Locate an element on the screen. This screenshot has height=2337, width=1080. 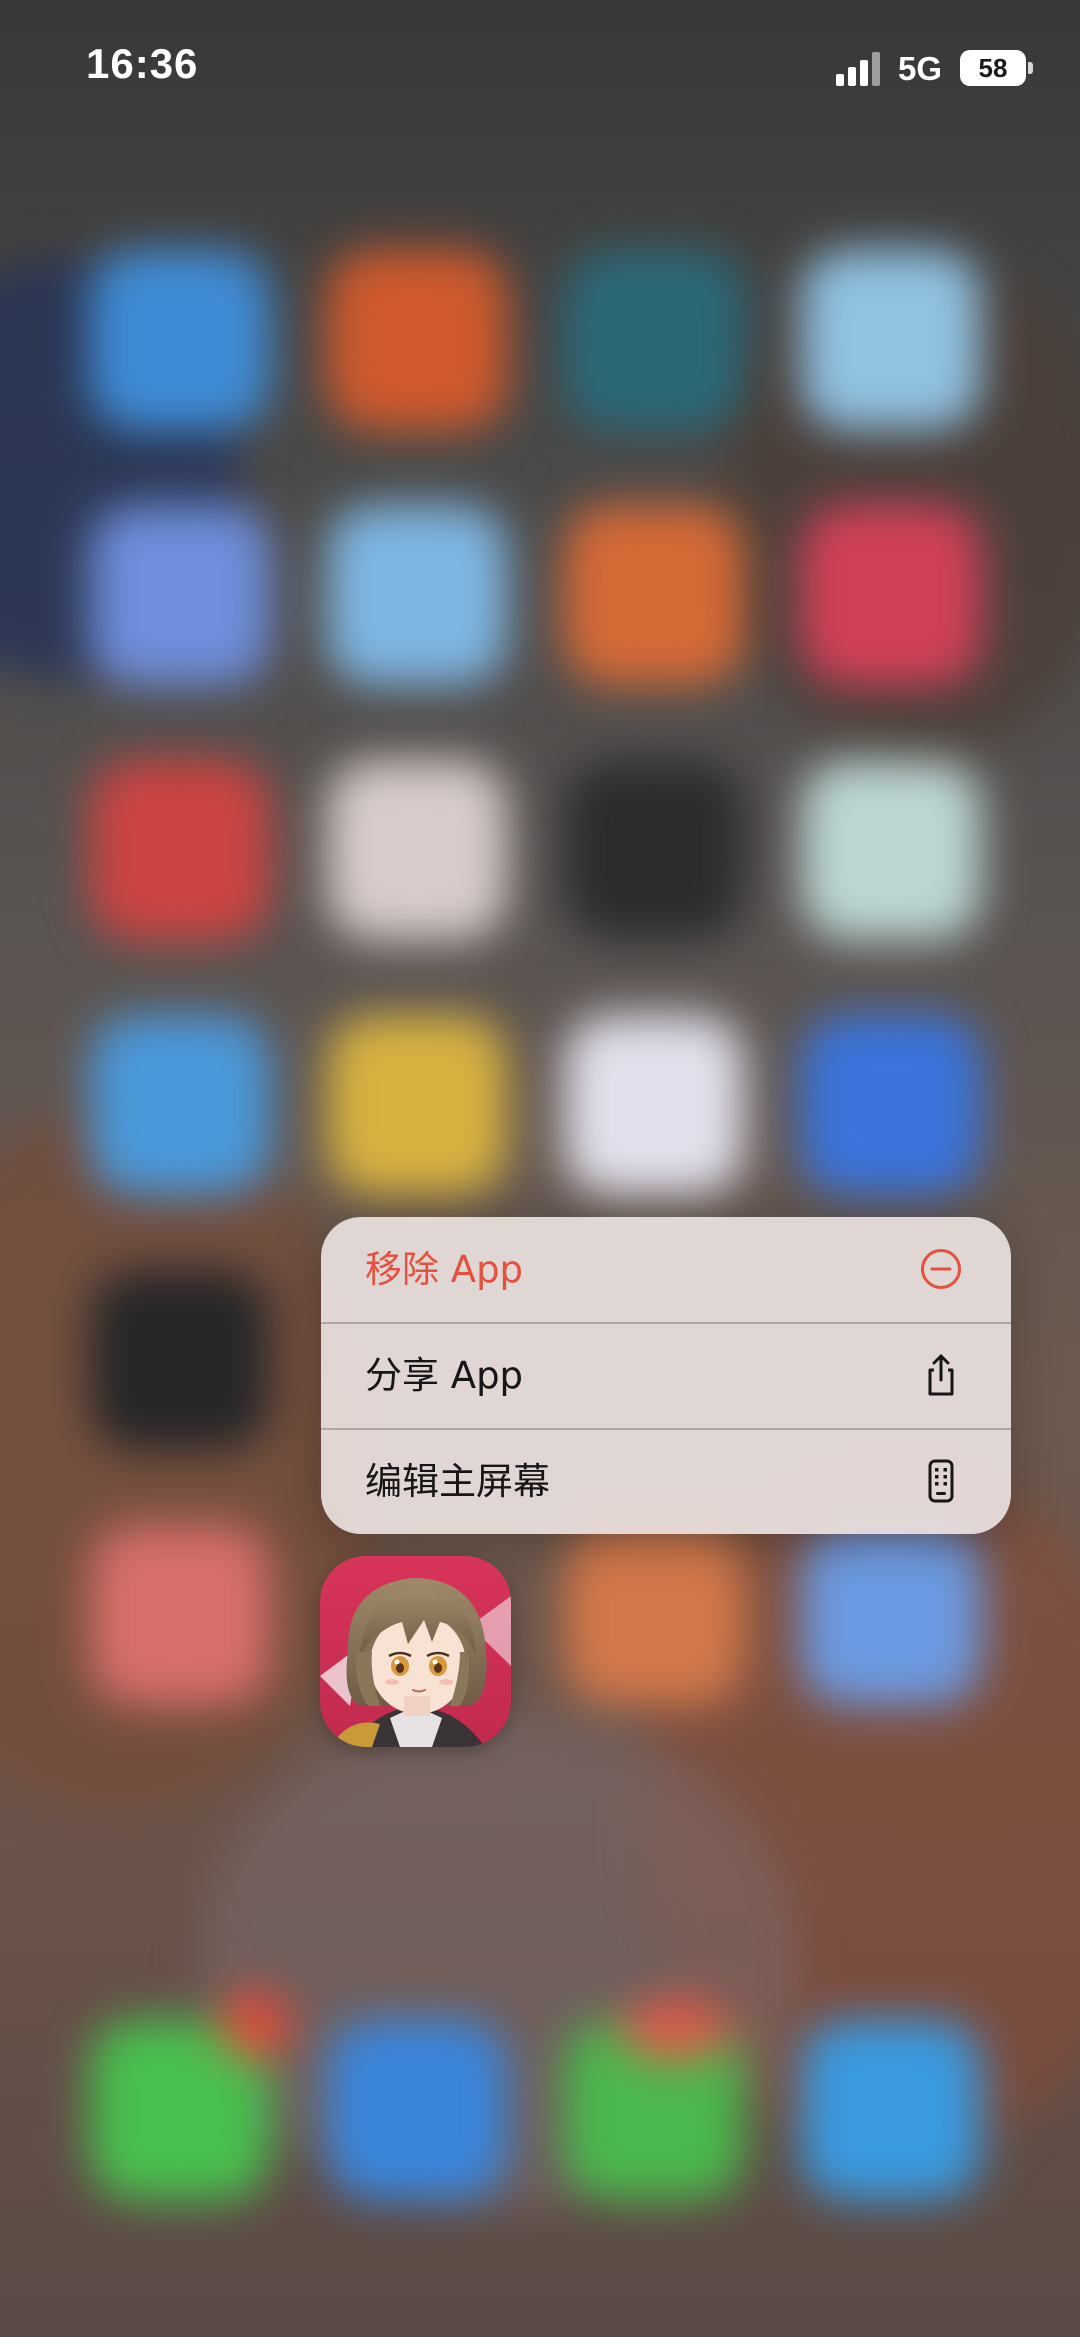
share-icon is located at coordinates (941, 1375).